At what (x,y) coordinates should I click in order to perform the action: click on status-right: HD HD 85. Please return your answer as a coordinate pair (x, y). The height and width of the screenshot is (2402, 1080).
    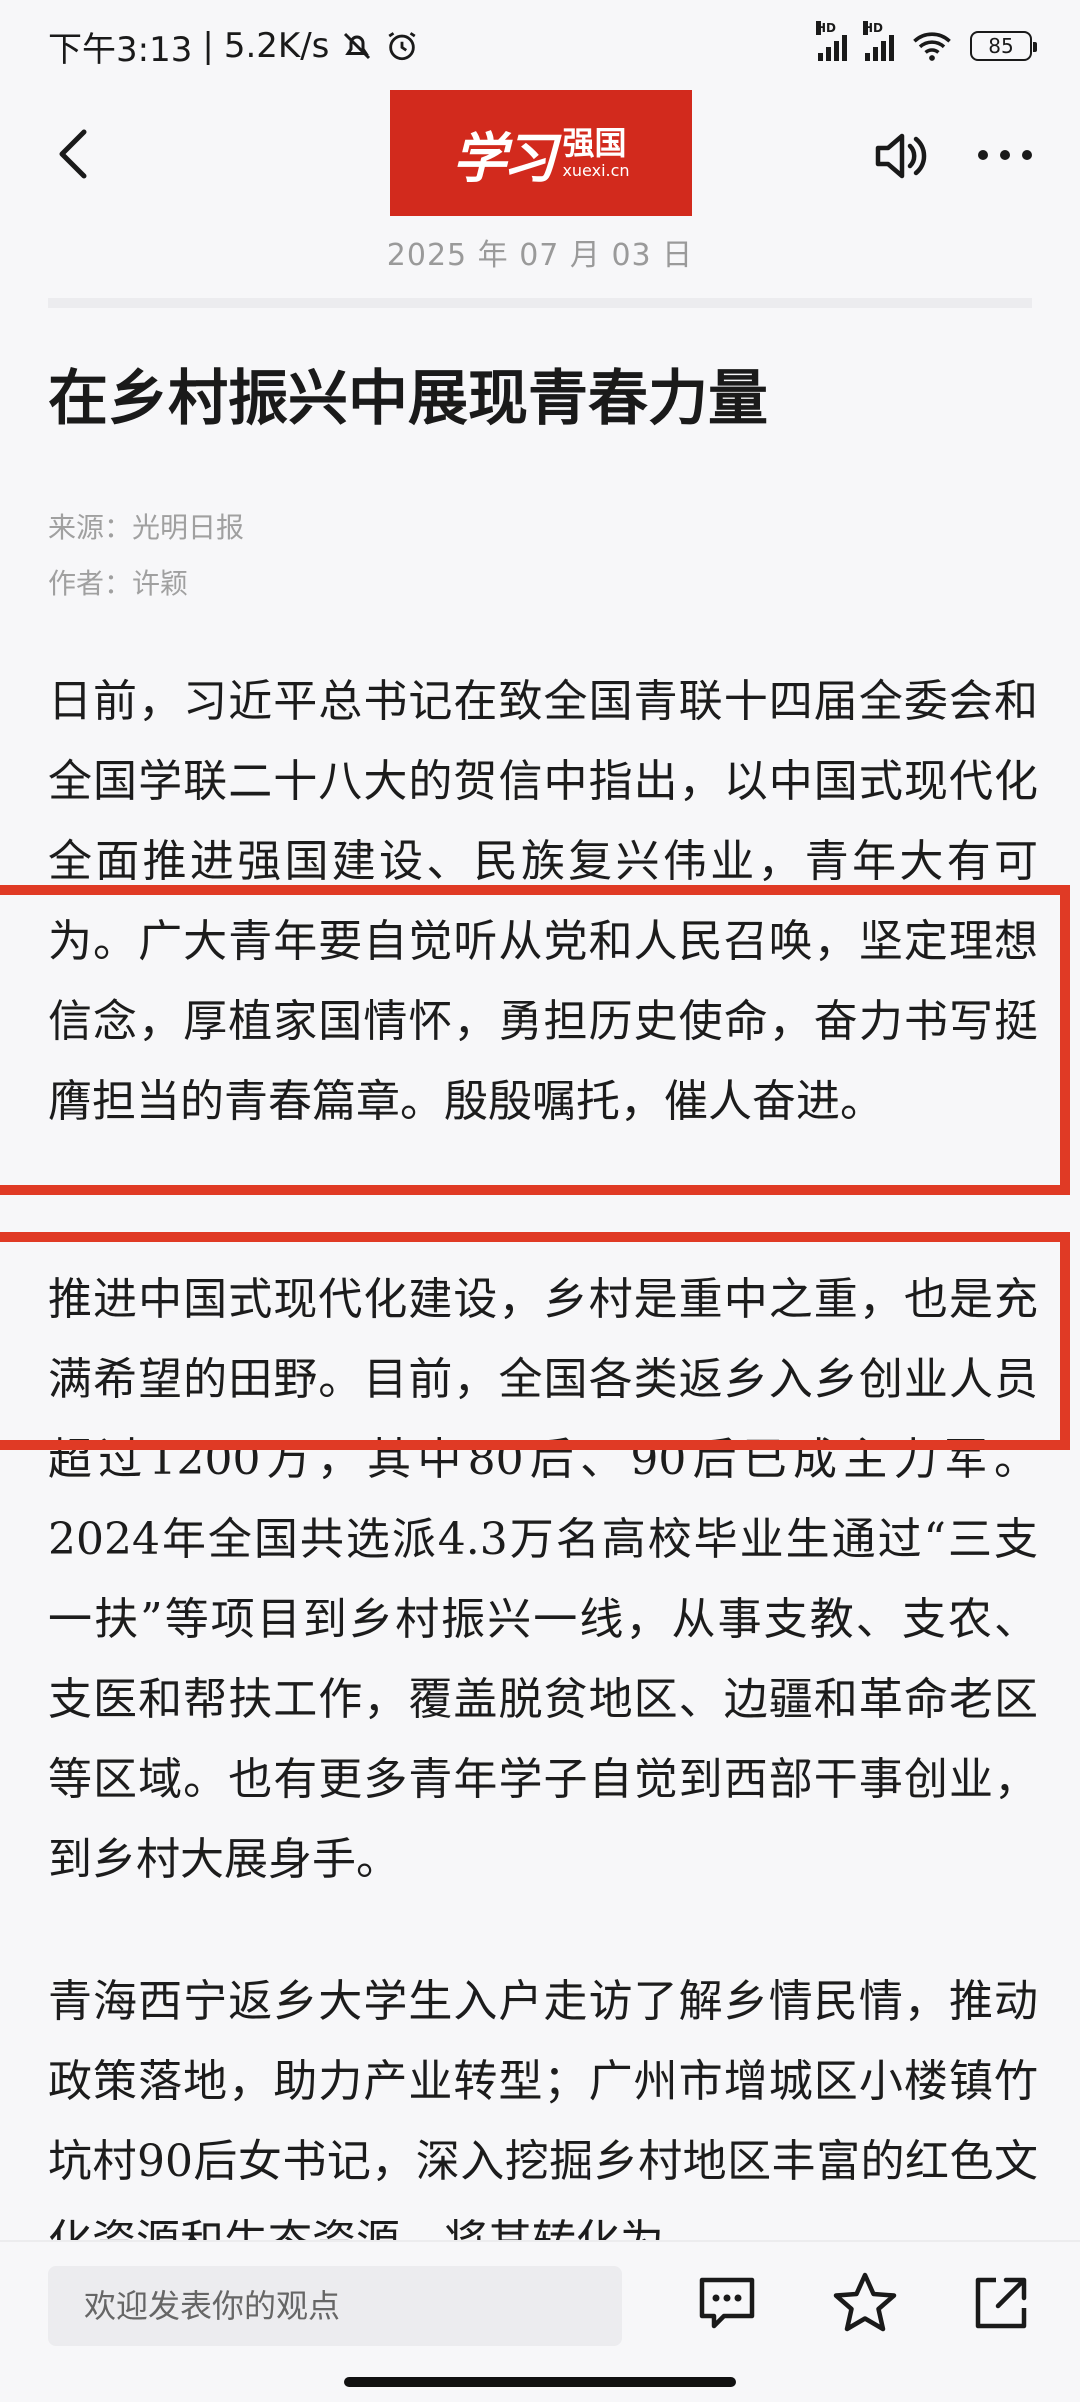
    Looking at the image, I should click on (926, 41).